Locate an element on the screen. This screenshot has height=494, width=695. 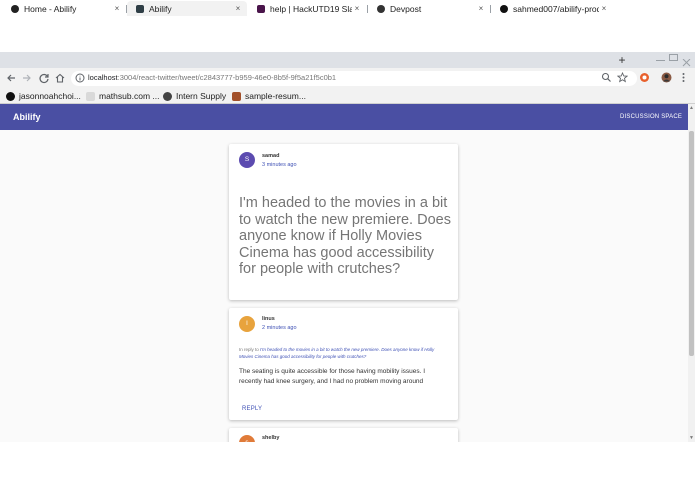
profile-avatar-icon is located at coordinates (666, 77).